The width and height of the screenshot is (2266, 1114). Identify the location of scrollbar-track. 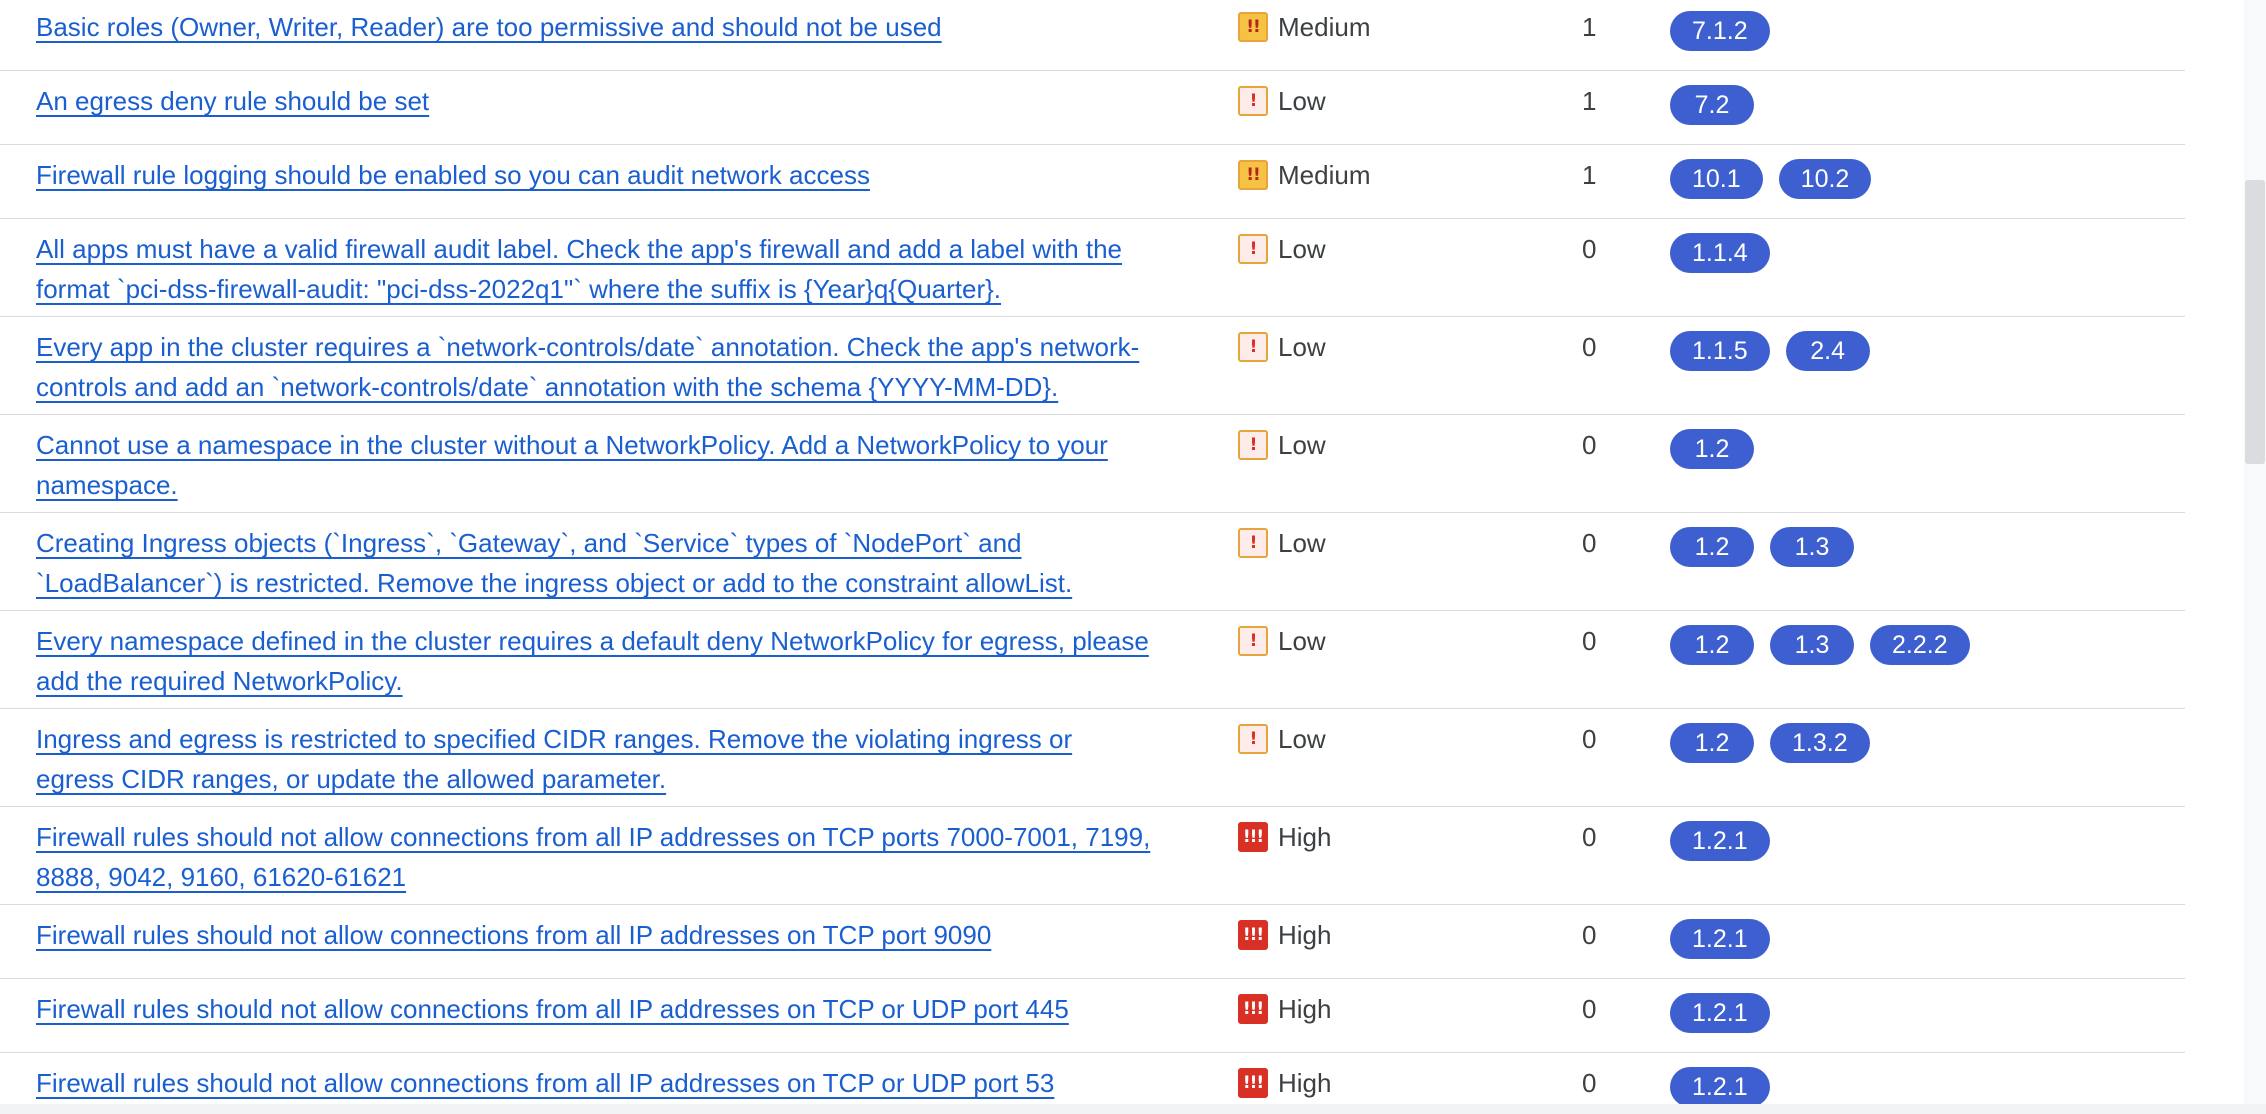
(2255, 557).